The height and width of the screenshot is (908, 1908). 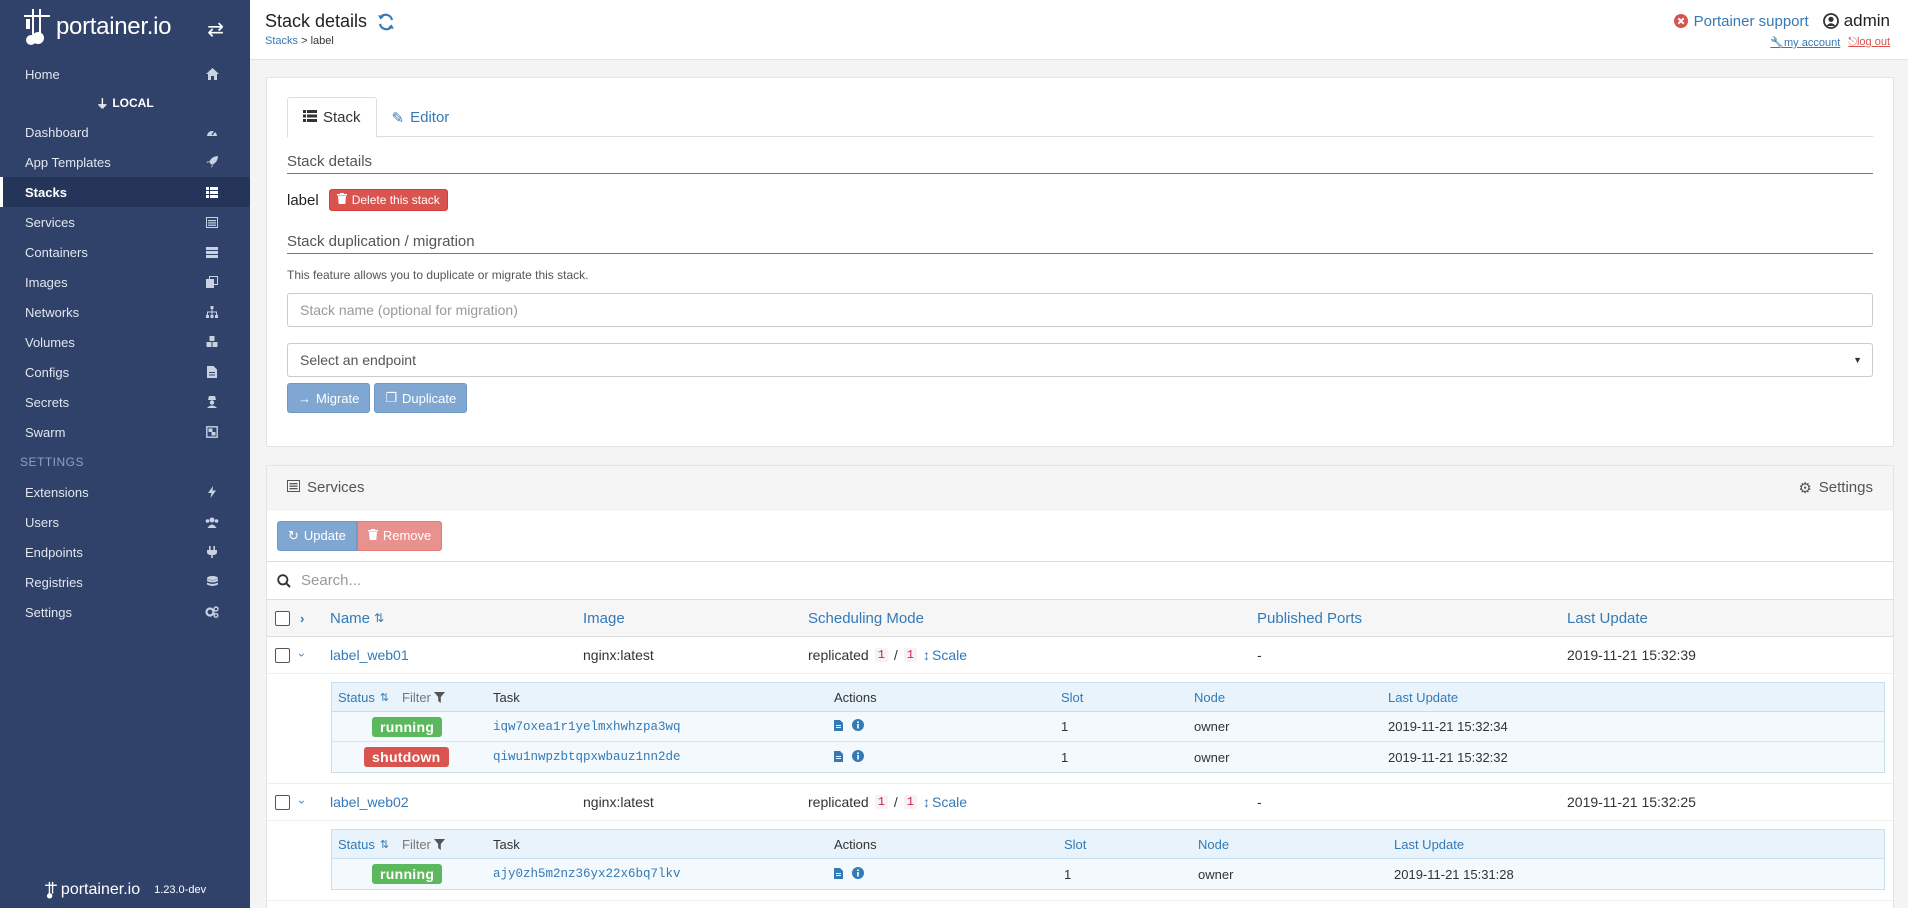 I want to click on sidebar-item-images: Images, so click(x=125, y=282).